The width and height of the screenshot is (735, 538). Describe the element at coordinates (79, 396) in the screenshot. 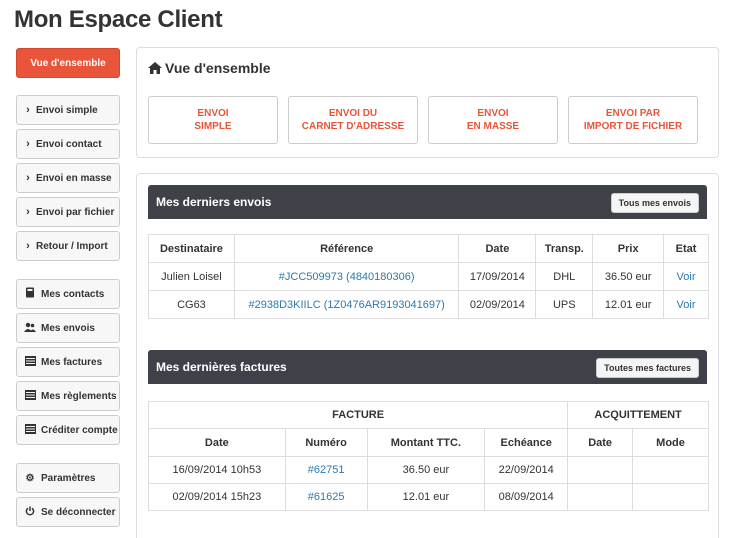

I see `sidebar-item-label: Mes règlements` at that location.